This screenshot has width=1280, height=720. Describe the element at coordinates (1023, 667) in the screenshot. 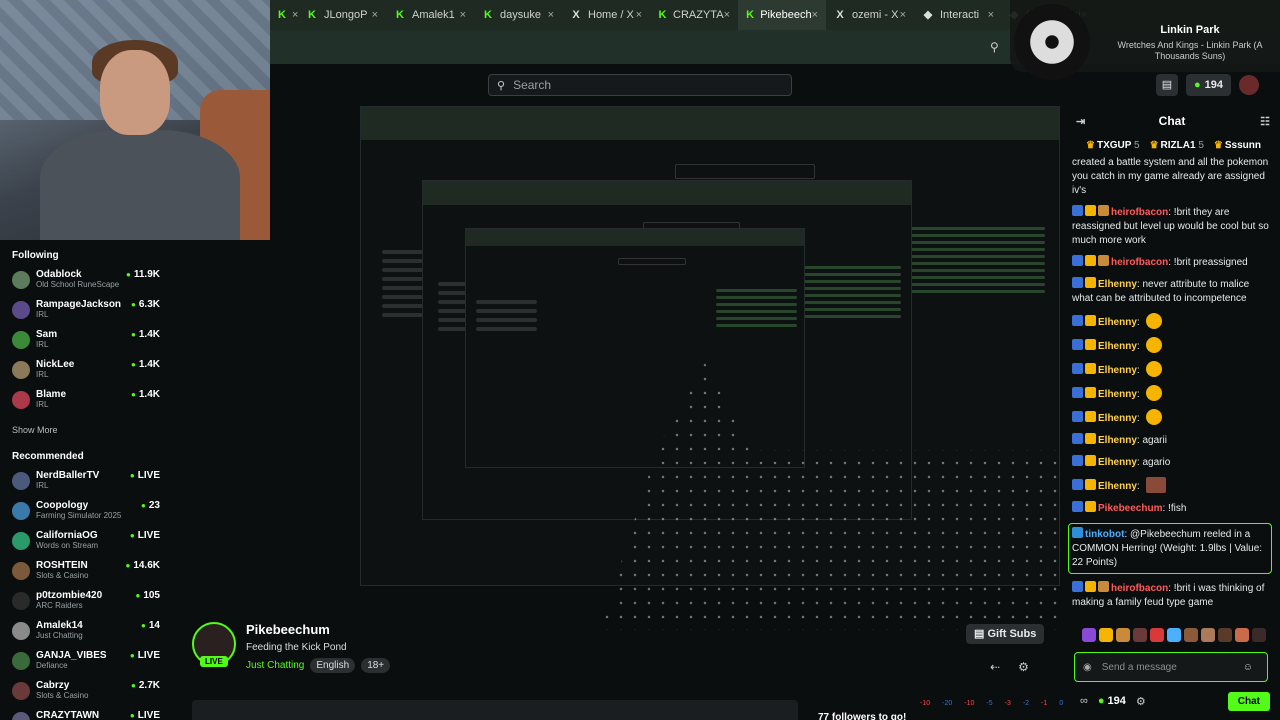

I see `settings-icon: ⚙` at that location.